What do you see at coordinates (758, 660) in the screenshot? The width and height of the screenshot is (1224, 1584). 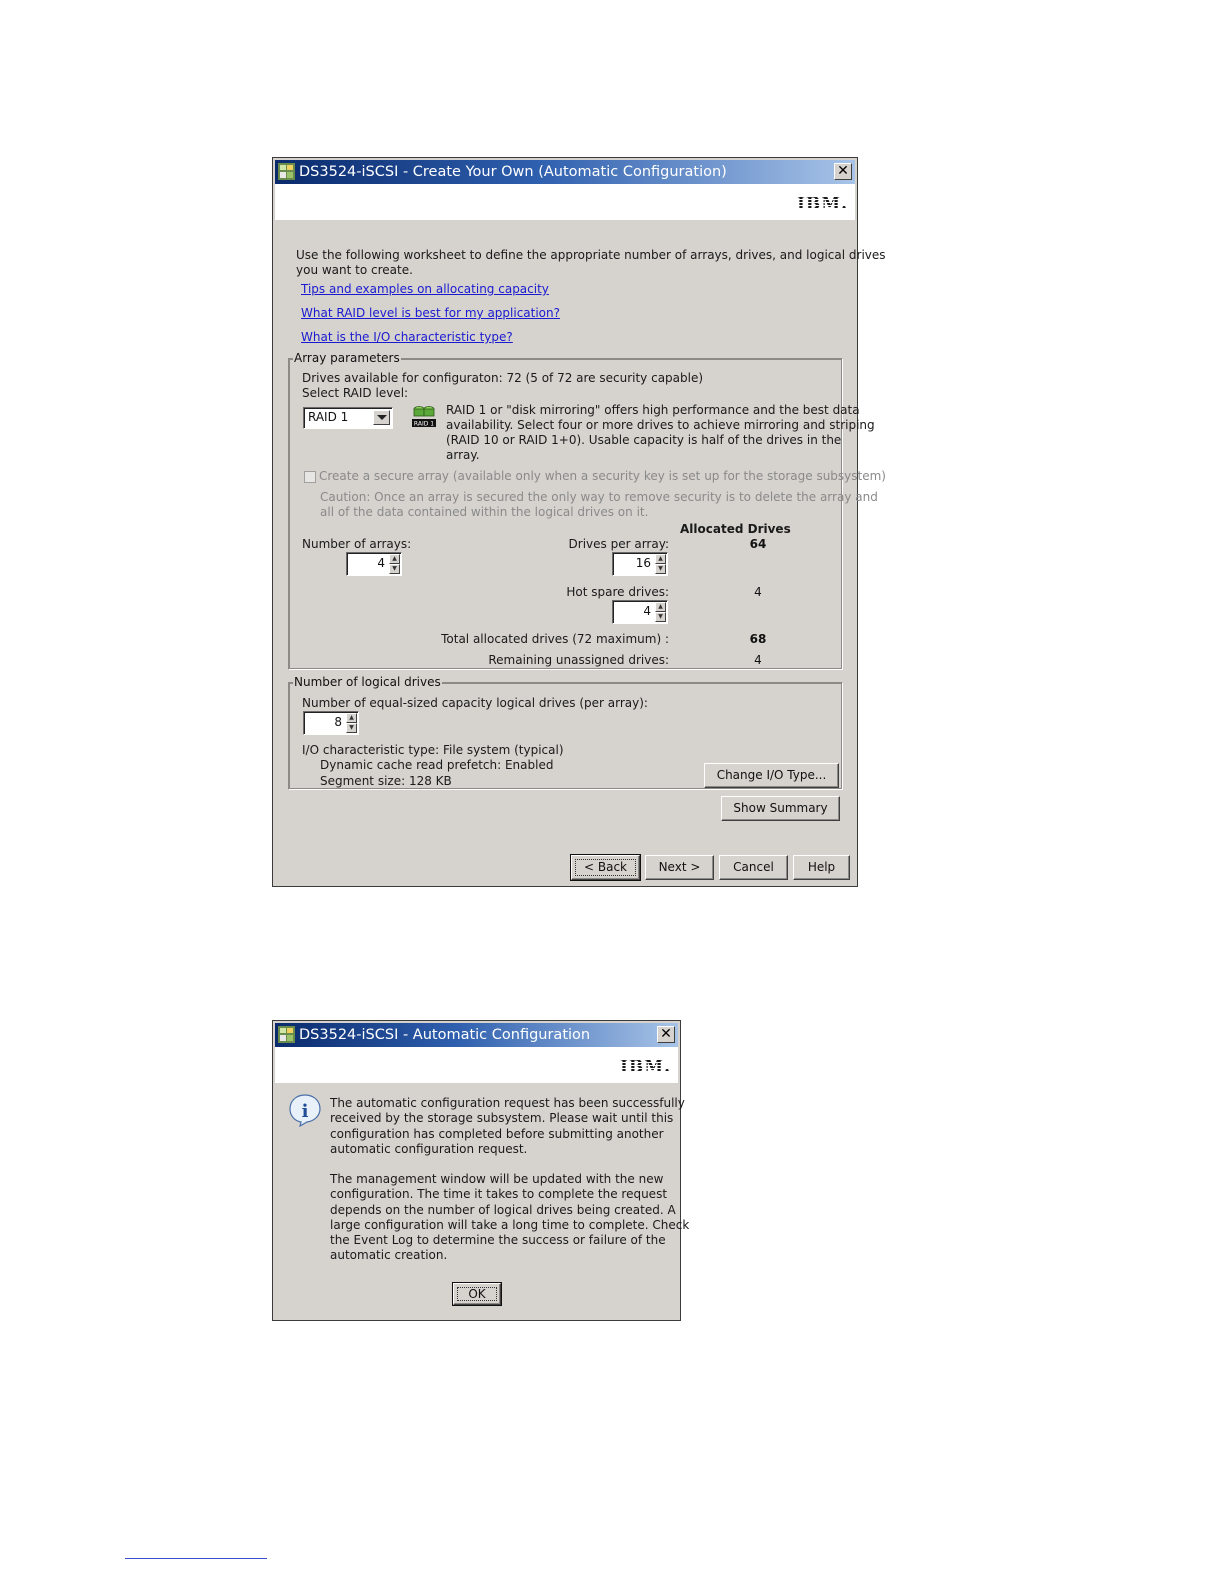 I see `remaining-unassigned-value: 4` at bounding box center [758, 660].